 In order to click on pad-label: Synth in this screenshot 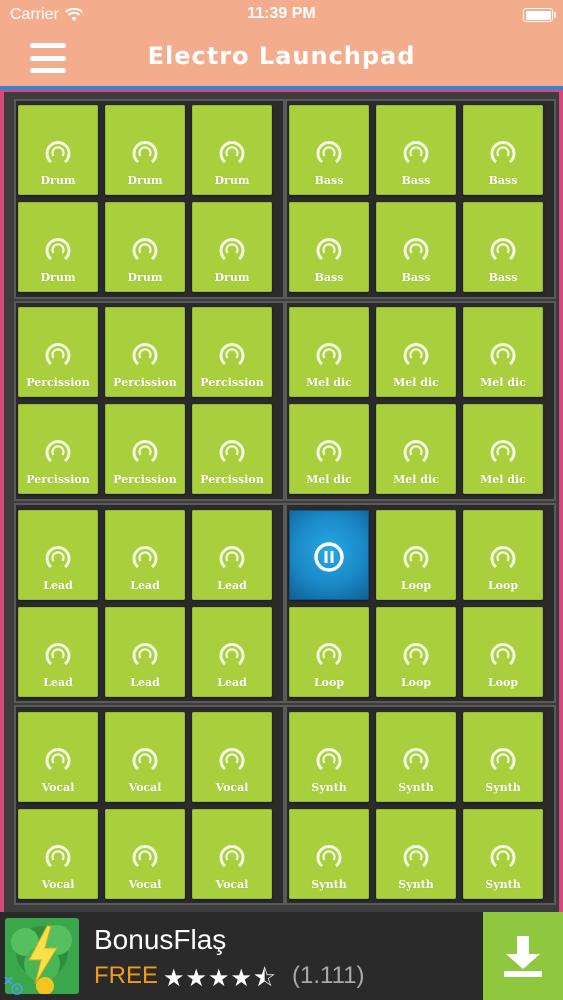, I will do `click(329, 787)`.